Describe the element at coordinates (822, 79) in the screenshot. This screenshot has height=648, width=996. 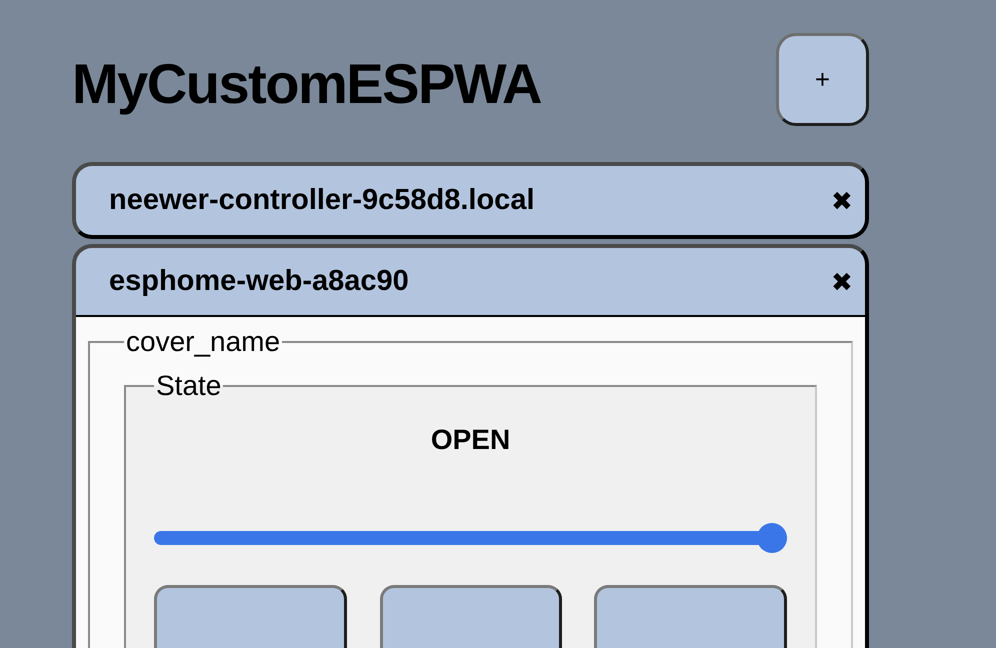
I see `add-button: +` at that location.